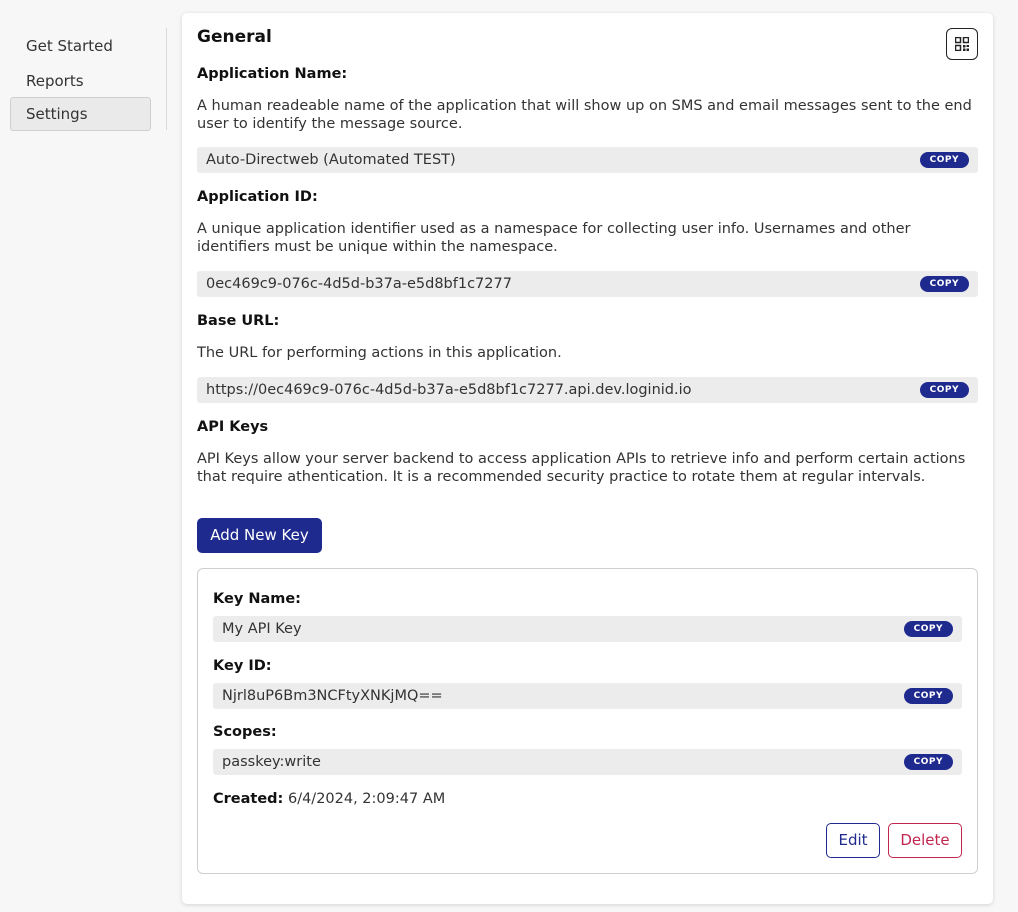 The image size is (1018, 912). Describe the element at coordinates (587, 762) in the screenshot. I see `scopes-field: passkey:write COPY` at that location.